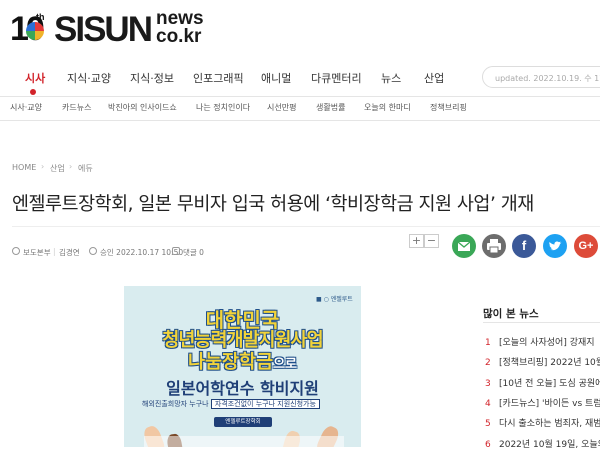  Describe the element at coordinates (175, 404) in the screenshot. I see `poster-pill-left: 해외진출희망자 누구나` at that location.